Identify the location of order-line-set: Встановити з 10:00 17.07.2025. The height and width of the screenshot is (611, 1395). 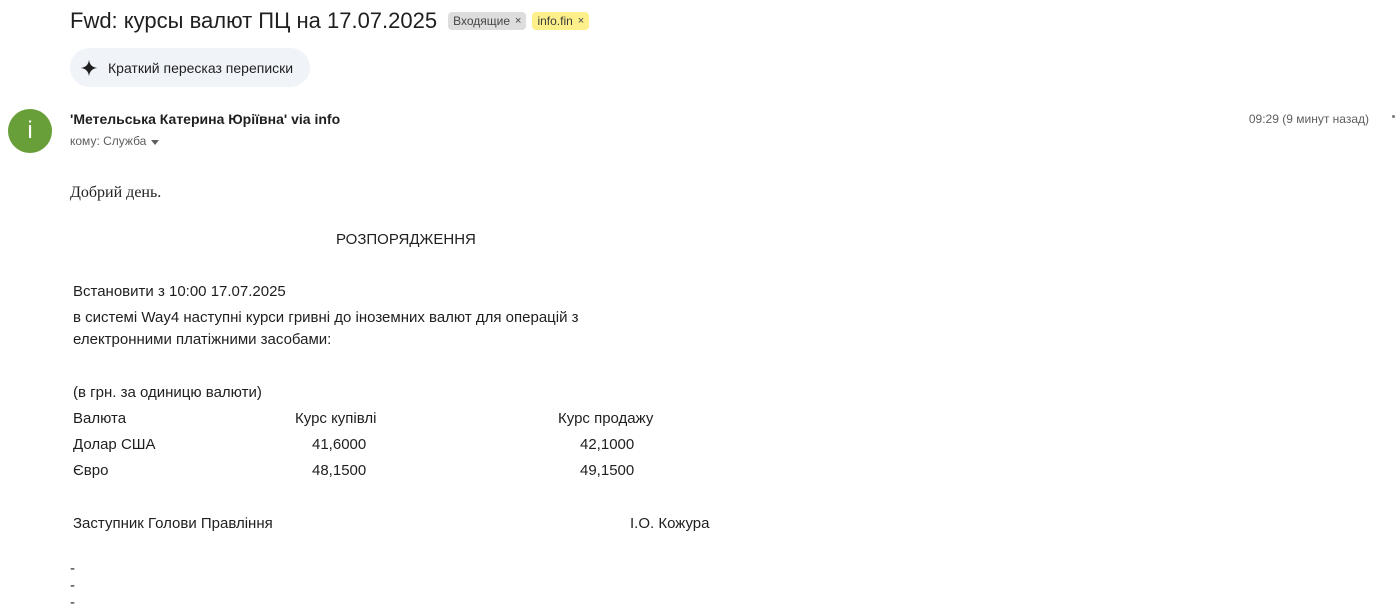
(179, 291).